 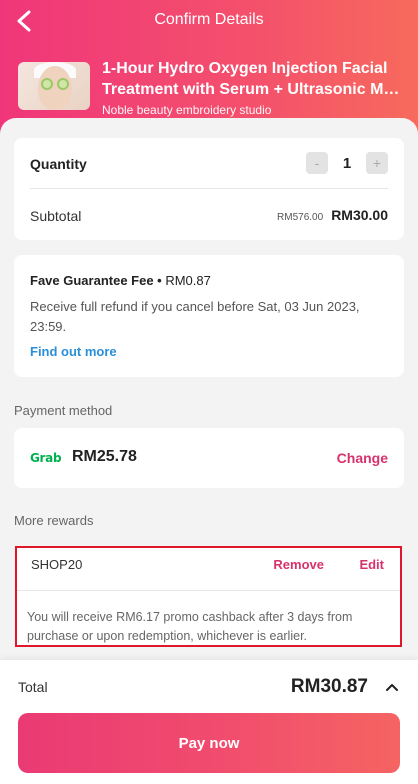 I want to click on page-title: Confirm Details, so click(x=209, y=19).